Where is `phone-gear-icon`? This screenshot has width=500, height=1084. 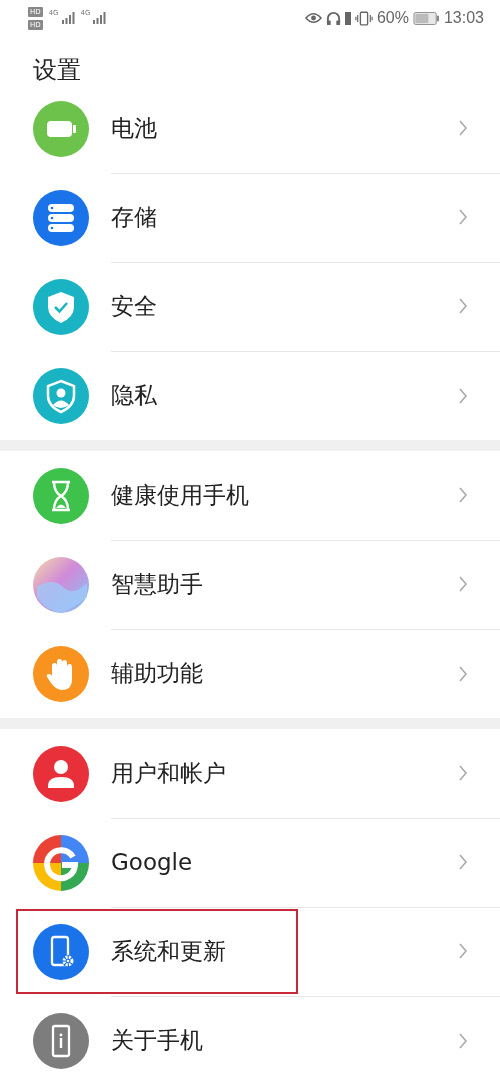
phone-gear-icon is located at coordinates (61, 951).